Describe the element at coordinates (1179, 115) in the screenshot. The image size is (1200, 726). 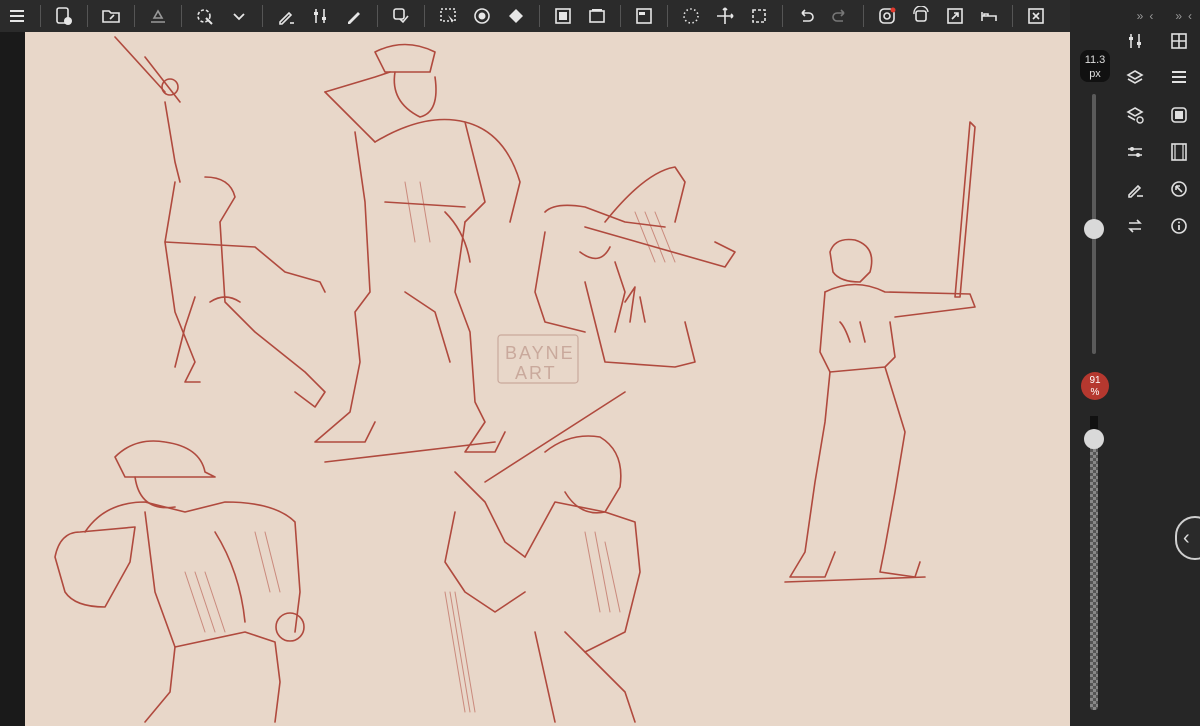
I see `square-fill-icon` at that location.